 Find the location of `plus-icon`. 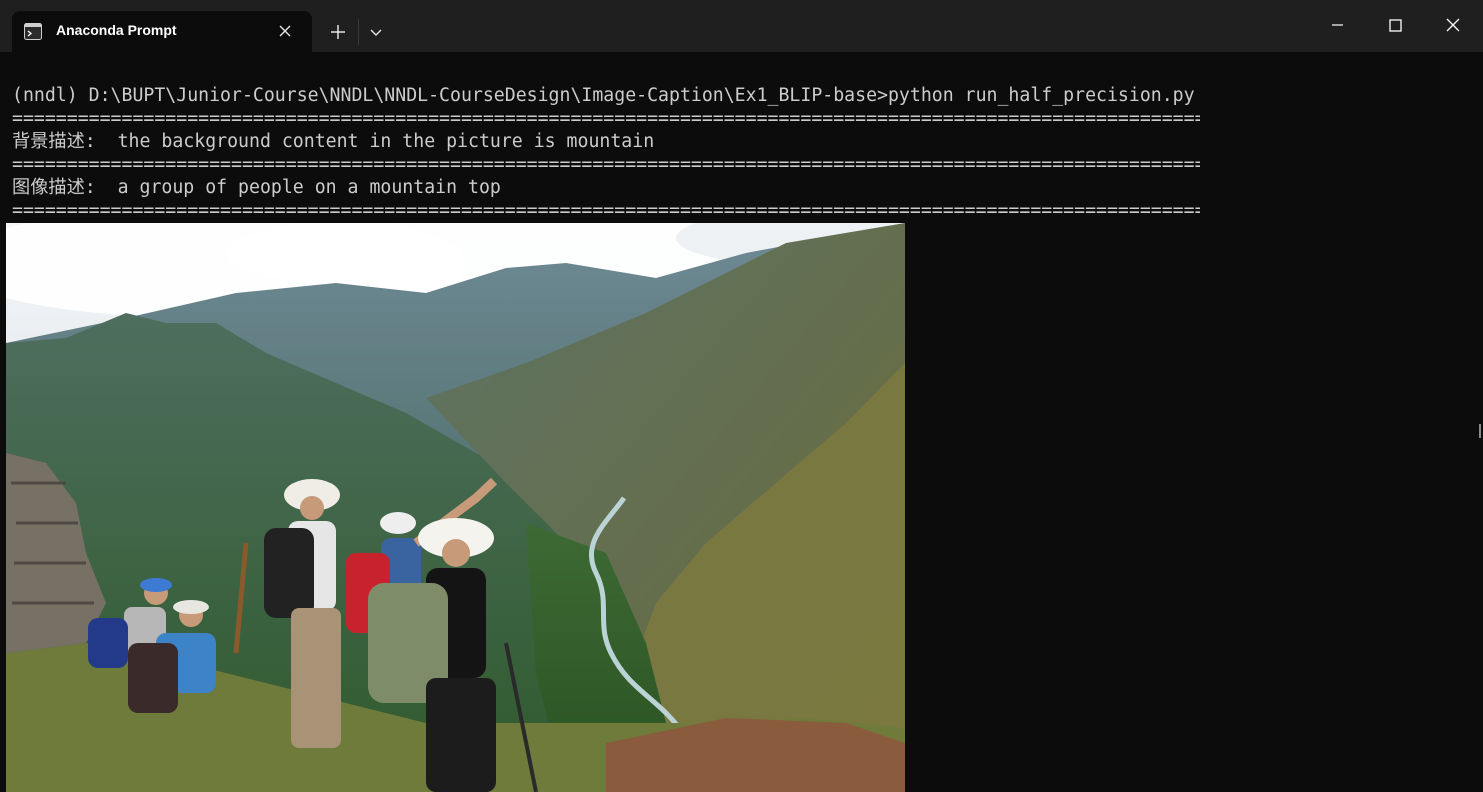

plus-icon is located at coordinates (338, 32).